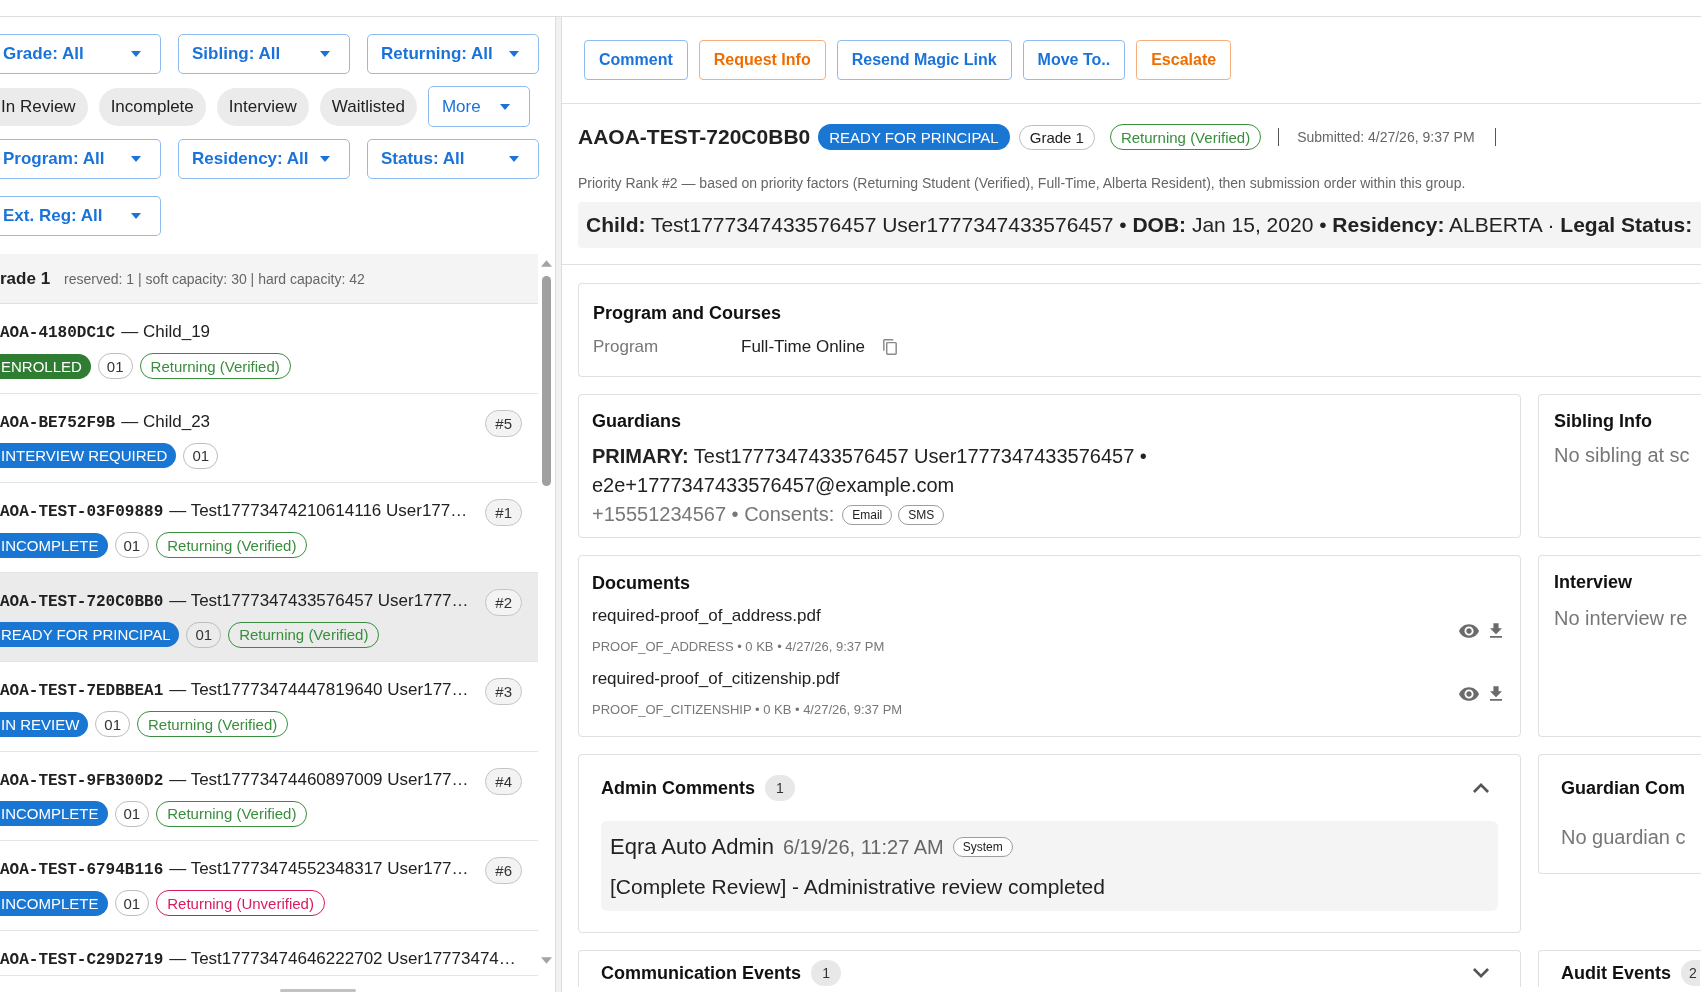 This screenshot has height=992, width=1701. What do you see at coordinates (262, 106) in the screenshot?
I see `status-filter-chip: Interview` at bounding box center [262, 106].